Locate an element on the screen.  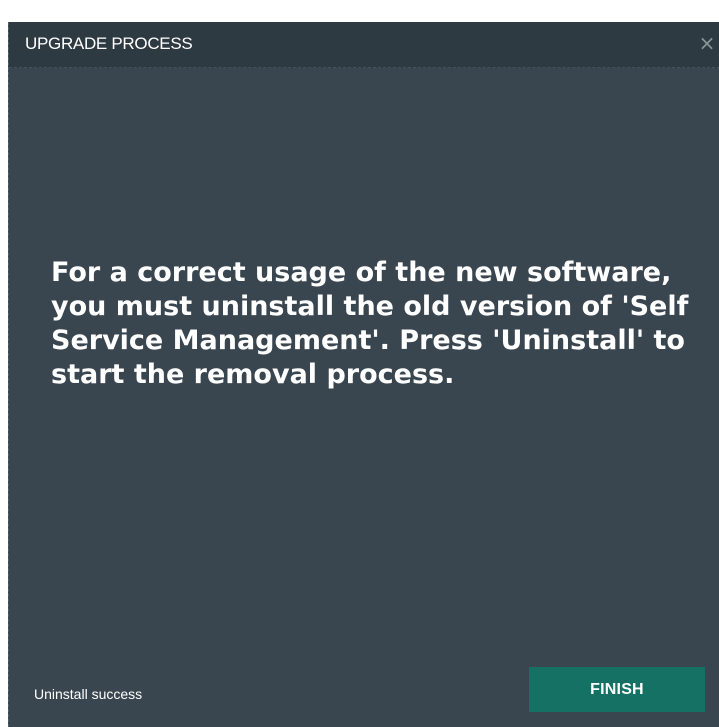
dialog-titlebar: UPGRADE PROCESS × is located at coordinates (364, 45).